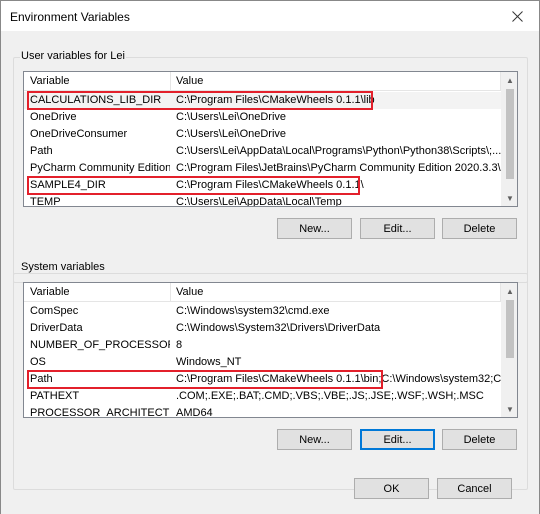  I want to click on variable-value: Windows_NT, so click(209, 362).